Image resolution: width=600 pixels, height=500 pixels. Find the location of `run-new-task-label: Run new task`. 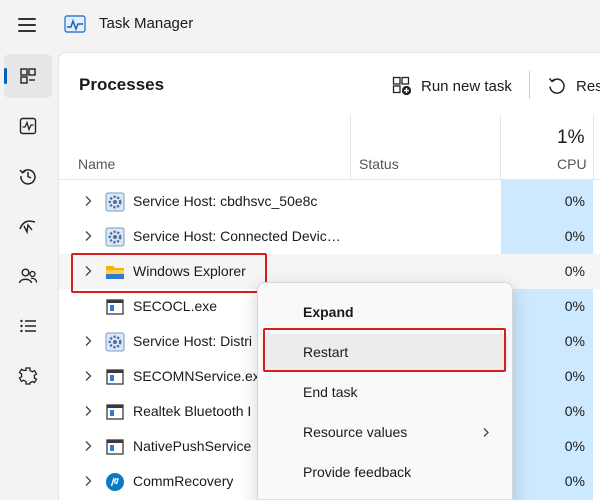

run-new-task-label: Run new task is located at coordinates (466, 86).